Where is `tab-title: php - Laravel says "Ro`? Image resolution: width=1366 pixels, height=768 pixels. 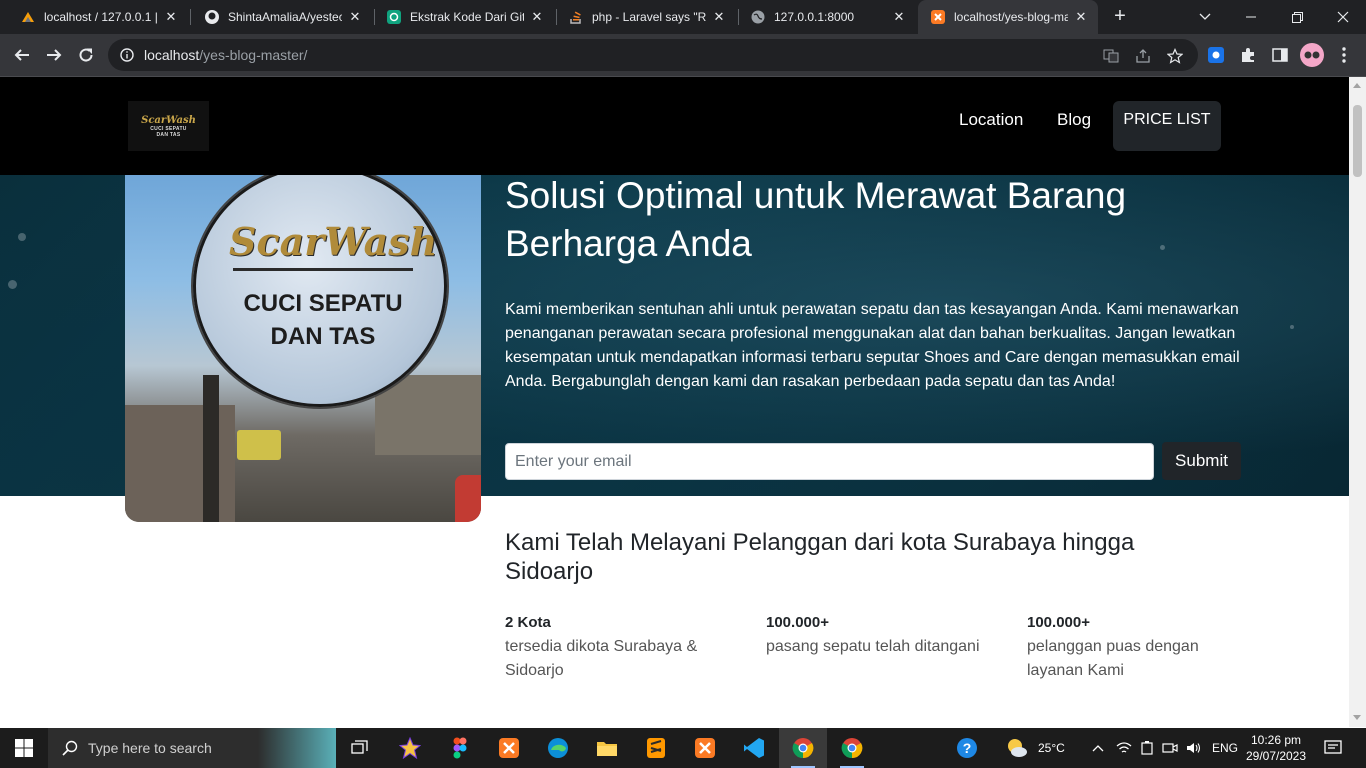 tab-title: php - Laravel says "Ro is located at coordinates (649, 17).